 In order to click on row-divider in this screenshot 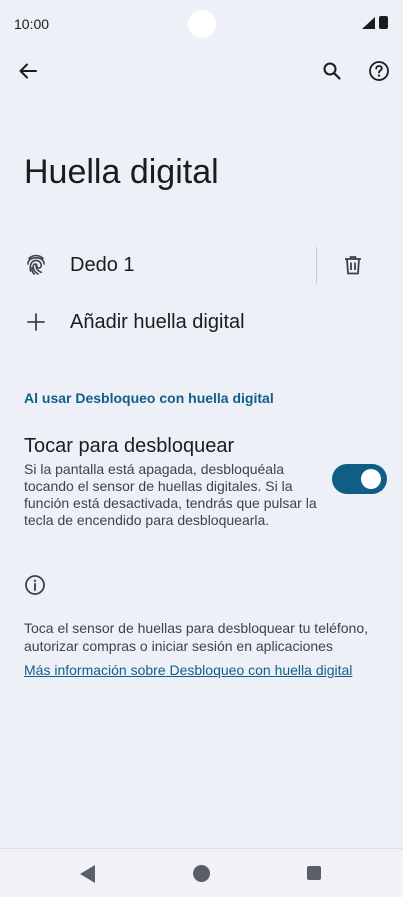, I will do `click(316, 265)`.